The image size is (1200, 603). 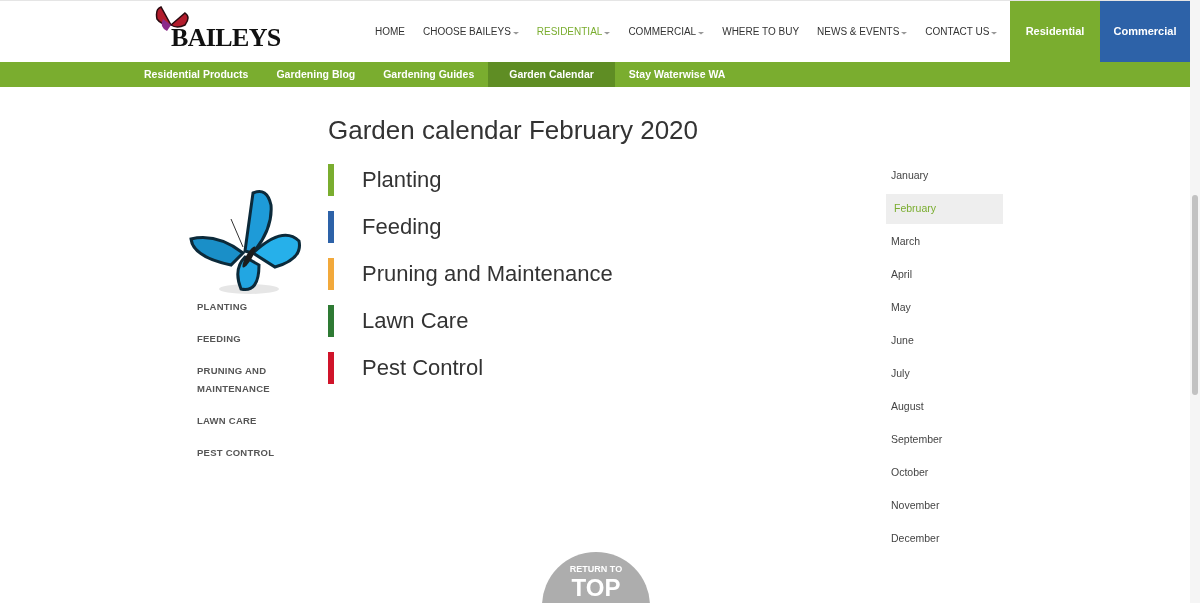 I want to click on nav-link: WHERE TO BUY, so click(x=761, y=31).